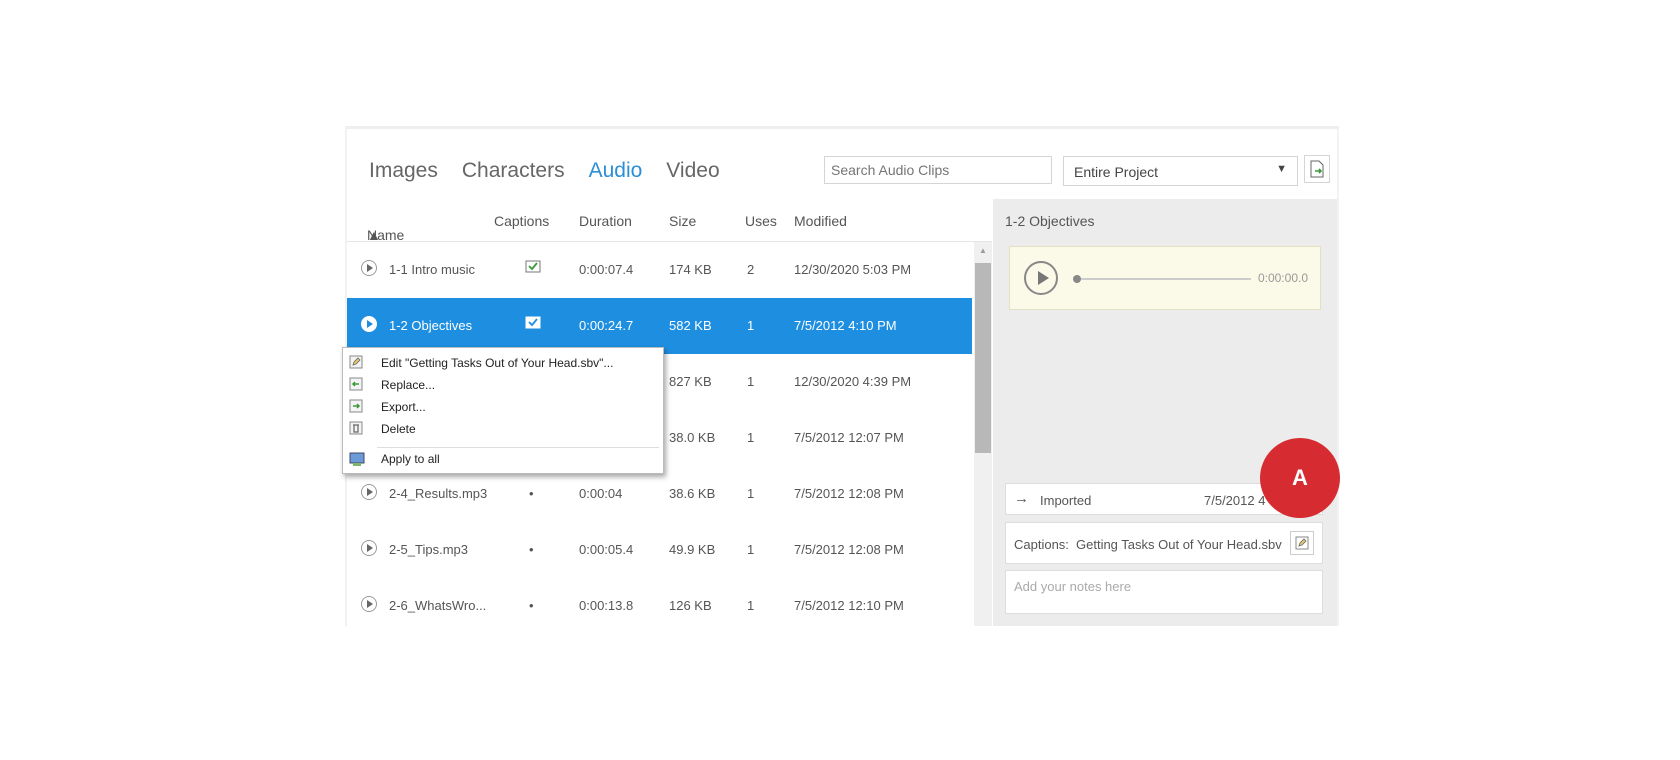 This screenshot has height=760, width=1680. Describe the element at coordinates (503, 429) in the screenshot. I see `menu-item-delete: Delete` at that location.